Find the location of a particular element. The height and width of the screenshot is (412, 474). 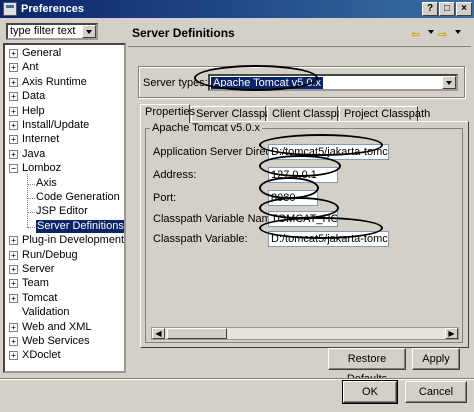

page-title: Server Definitions is located at coordinates (183, 33).